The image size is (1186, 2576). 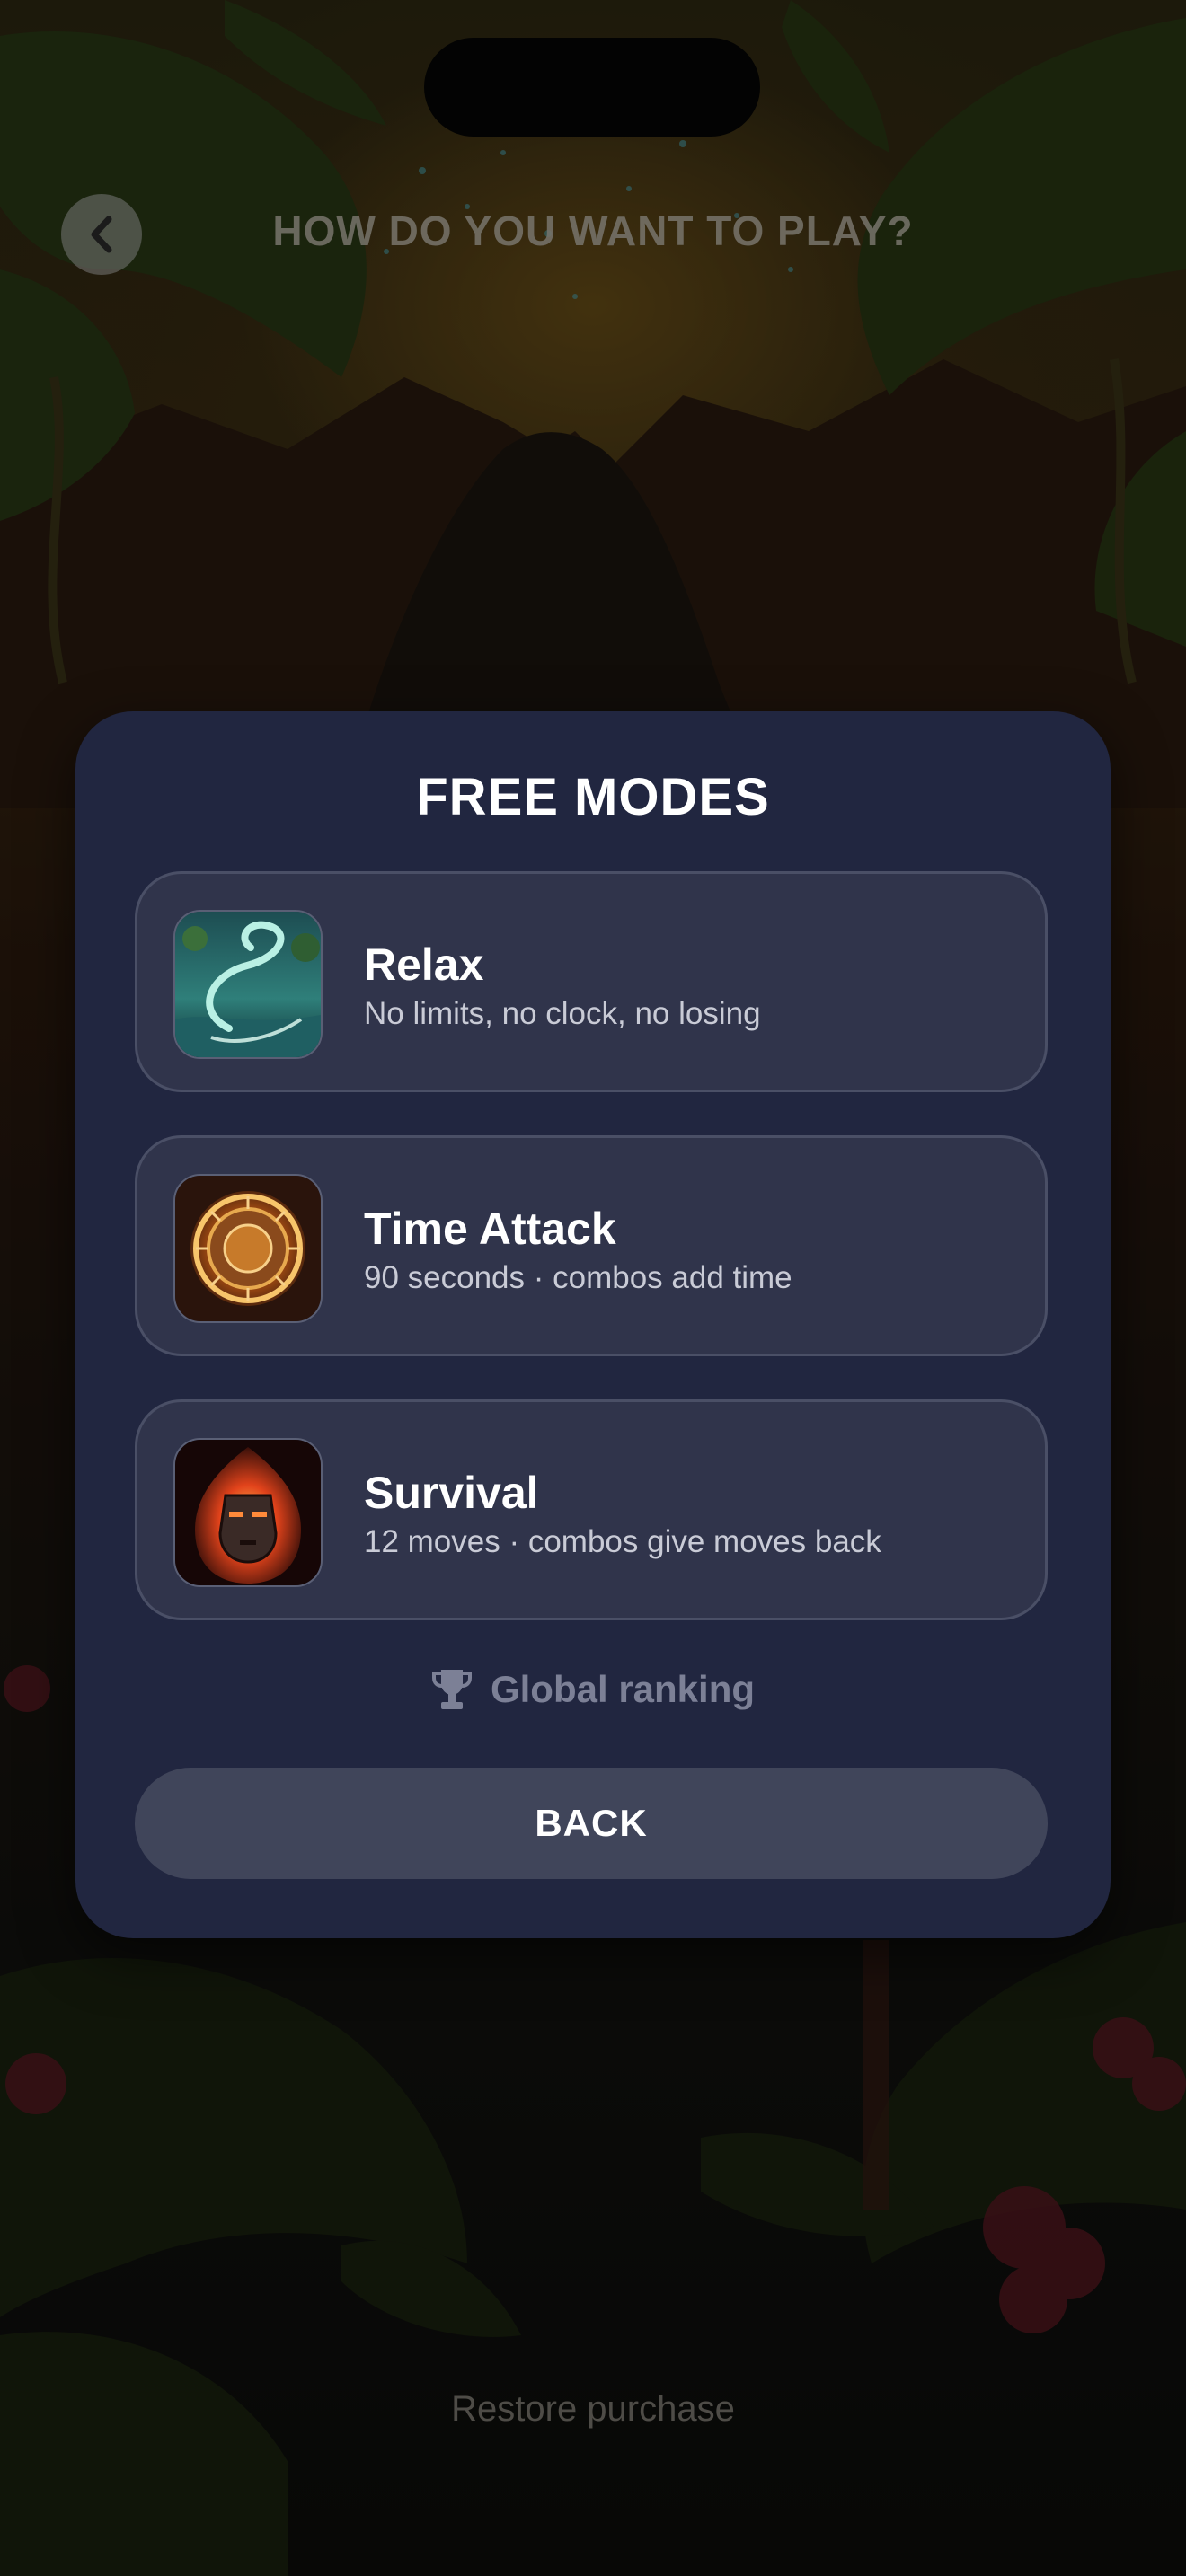 What do you see at coordinates (424, 965) in the screenshot?
I see `mode-name: Relax` at bounding box center [424, 965].